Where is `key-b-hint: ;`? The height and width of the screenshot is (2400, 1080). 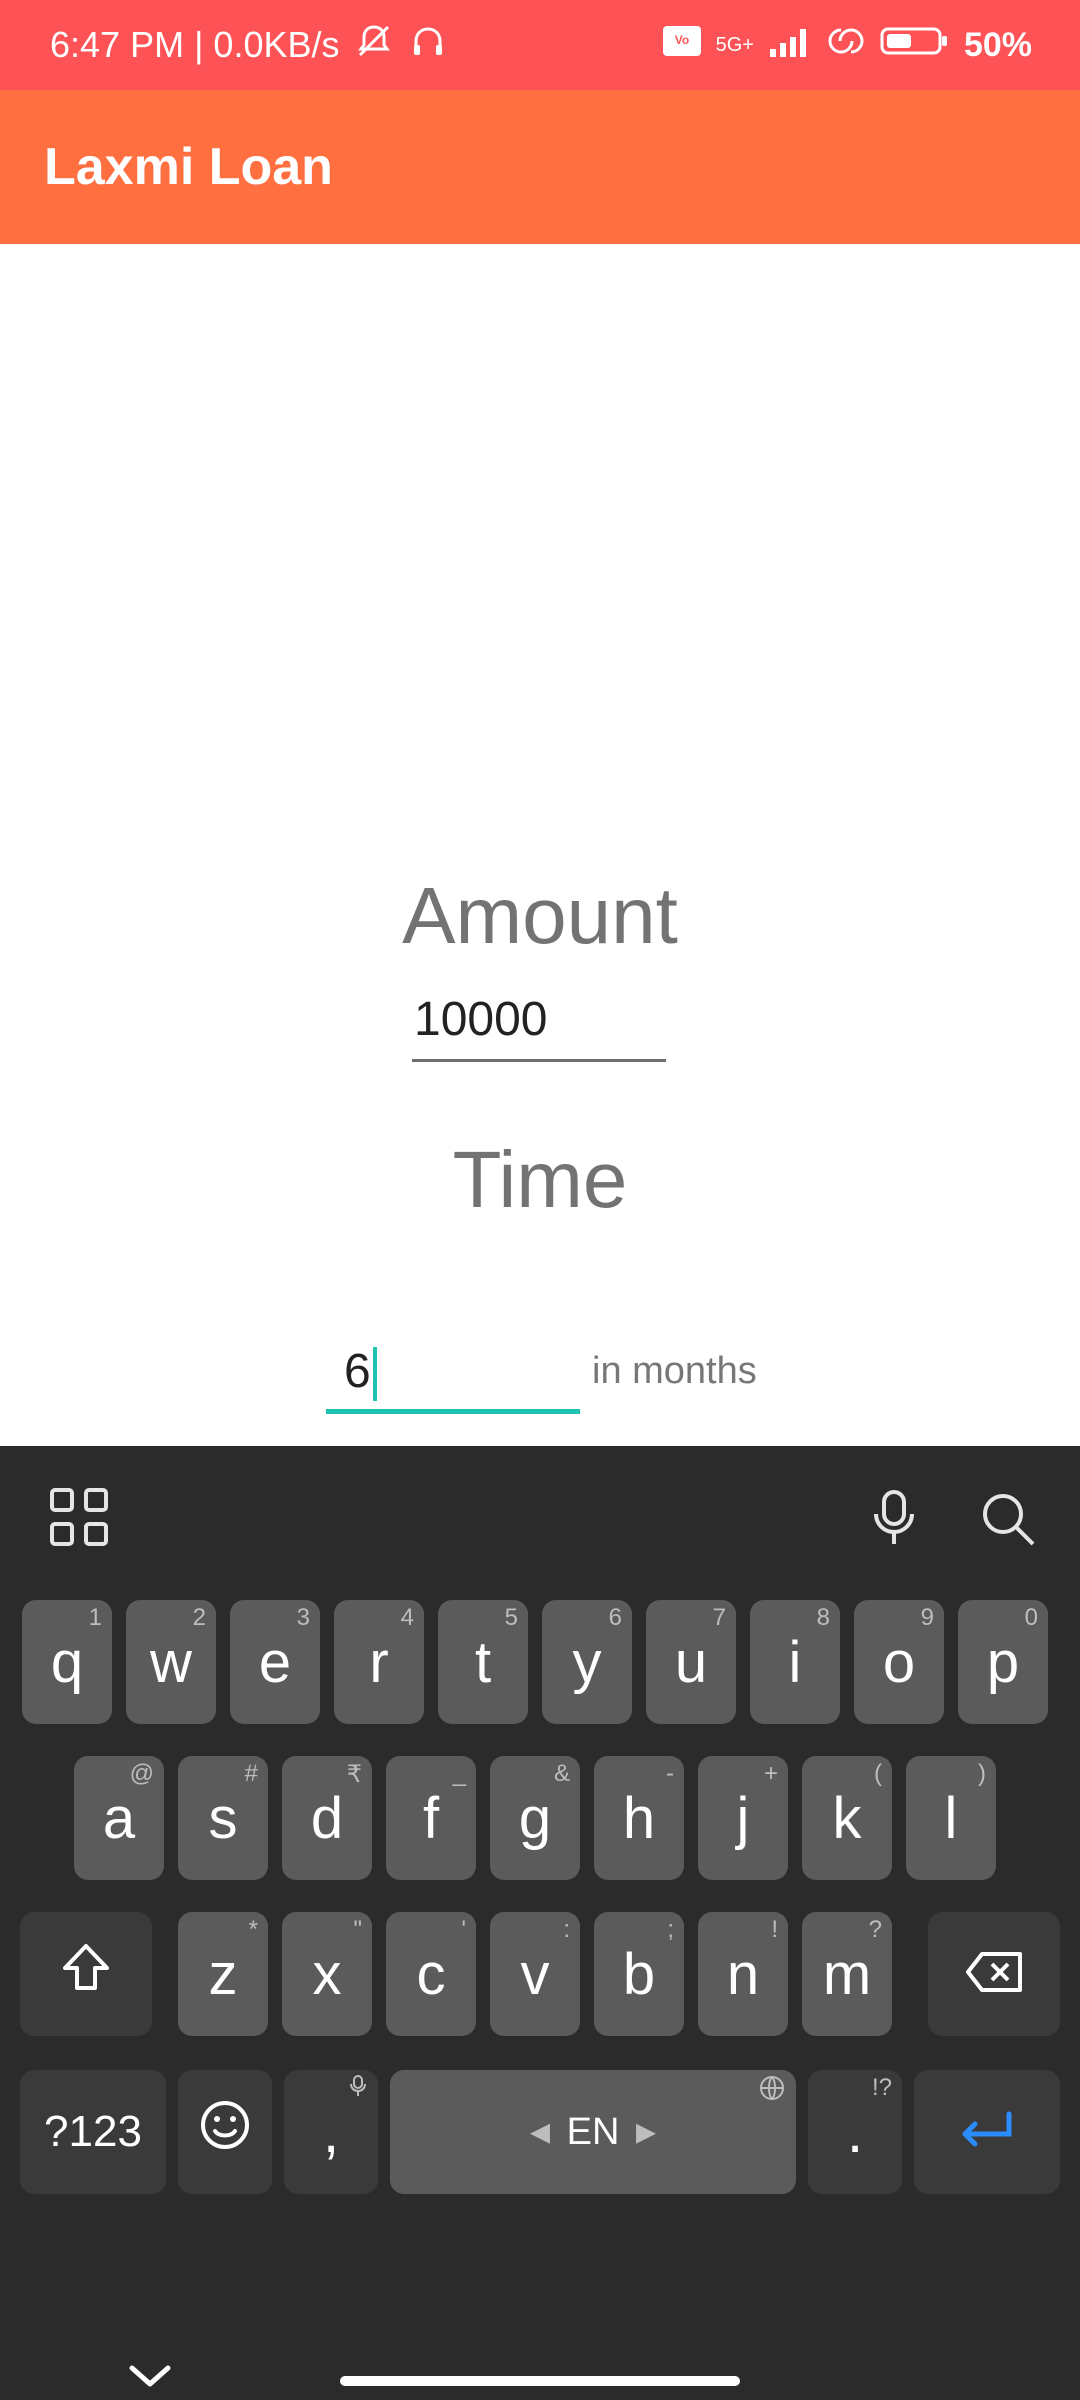 key-b-hint: ; is located at coordinates (670, 1929).